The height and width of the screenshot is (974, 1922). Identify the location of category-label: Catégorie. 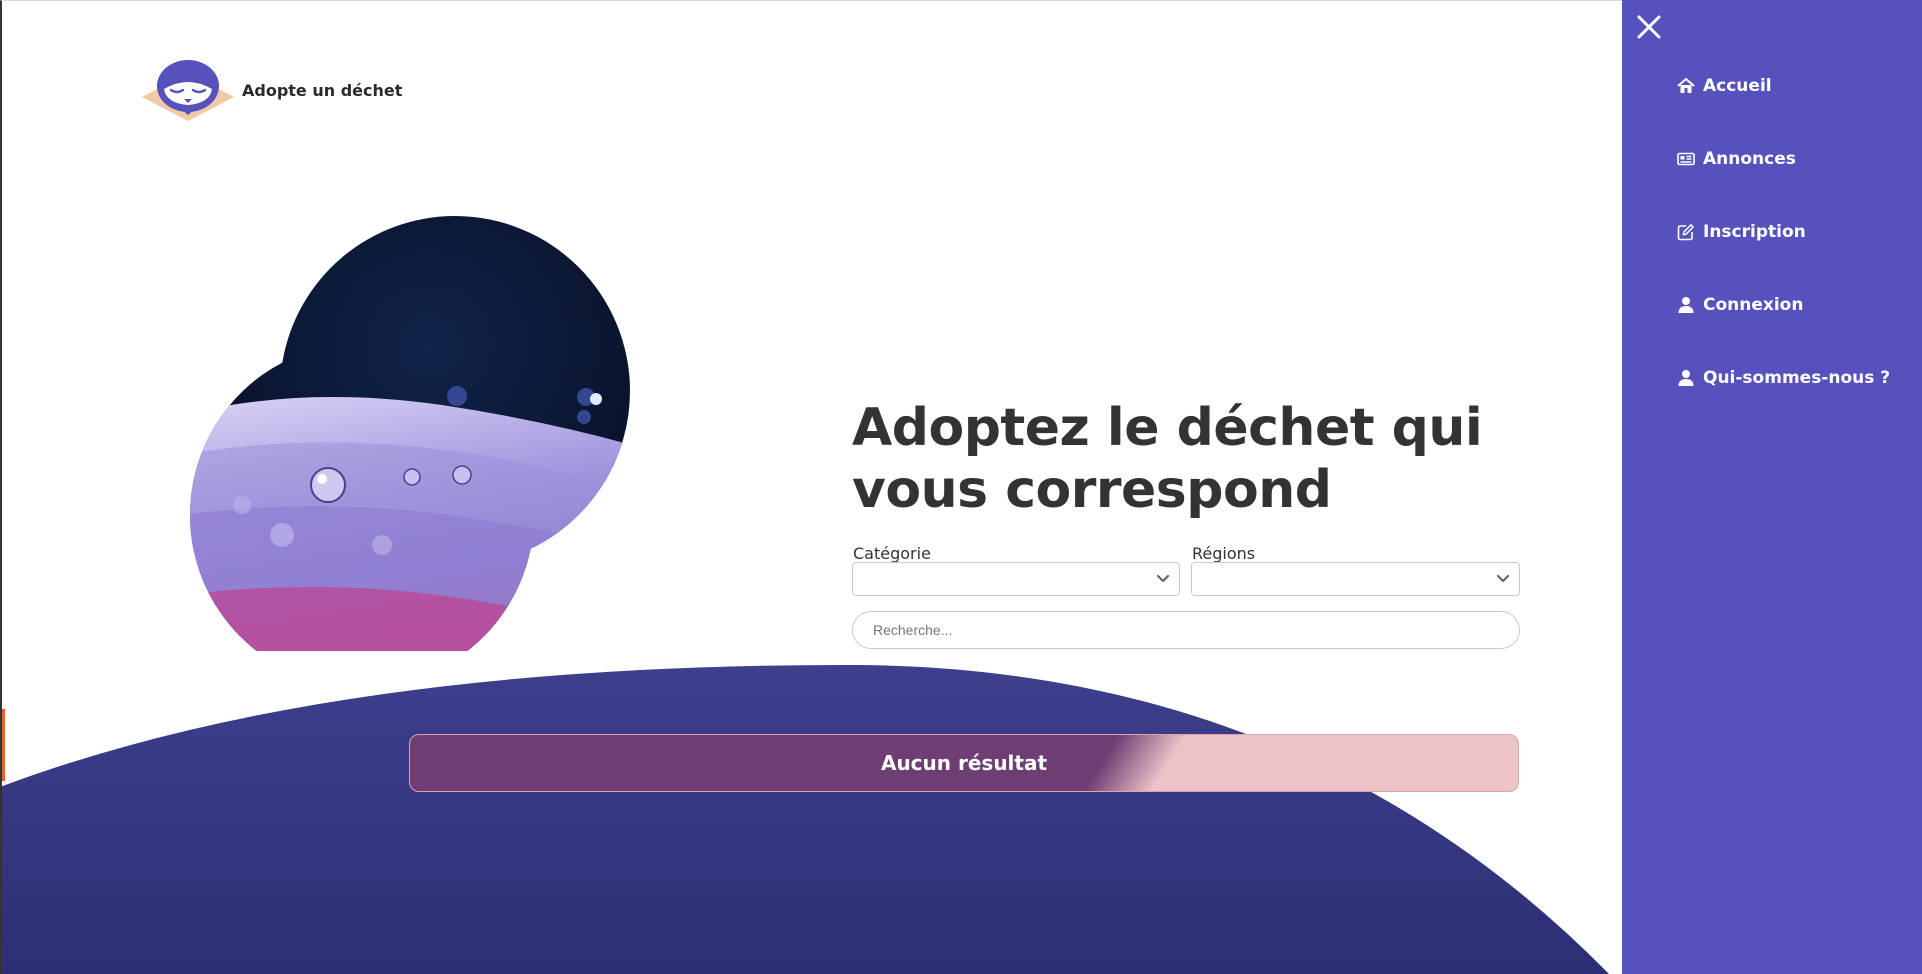
(892, 553).